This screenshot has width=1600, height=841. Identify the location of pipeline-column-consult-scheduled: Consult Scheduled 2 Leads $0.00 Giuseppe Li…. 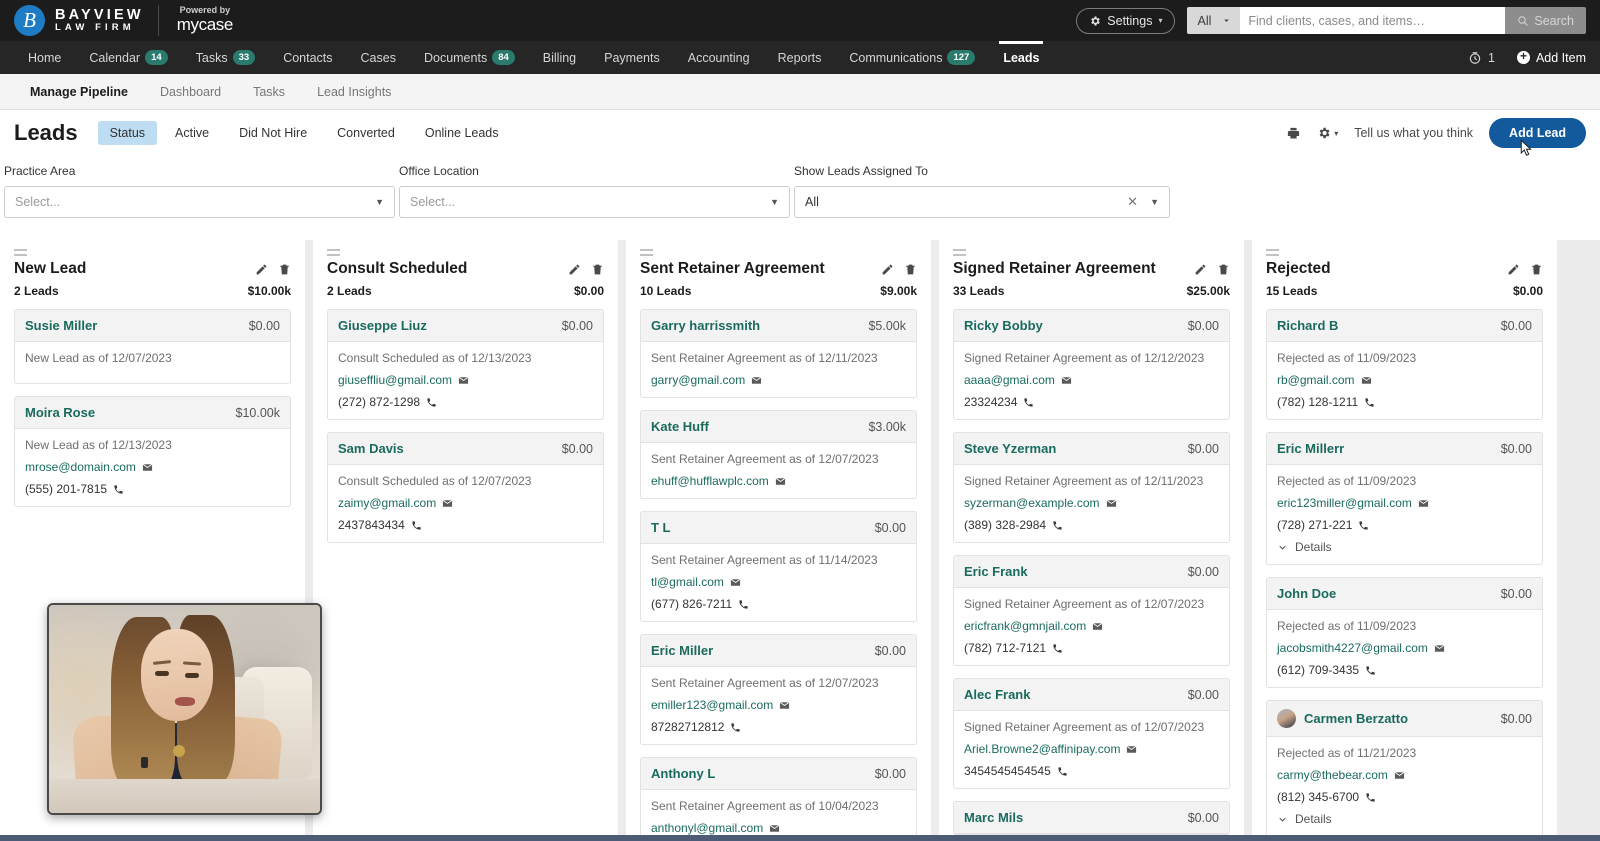
(469, 537).